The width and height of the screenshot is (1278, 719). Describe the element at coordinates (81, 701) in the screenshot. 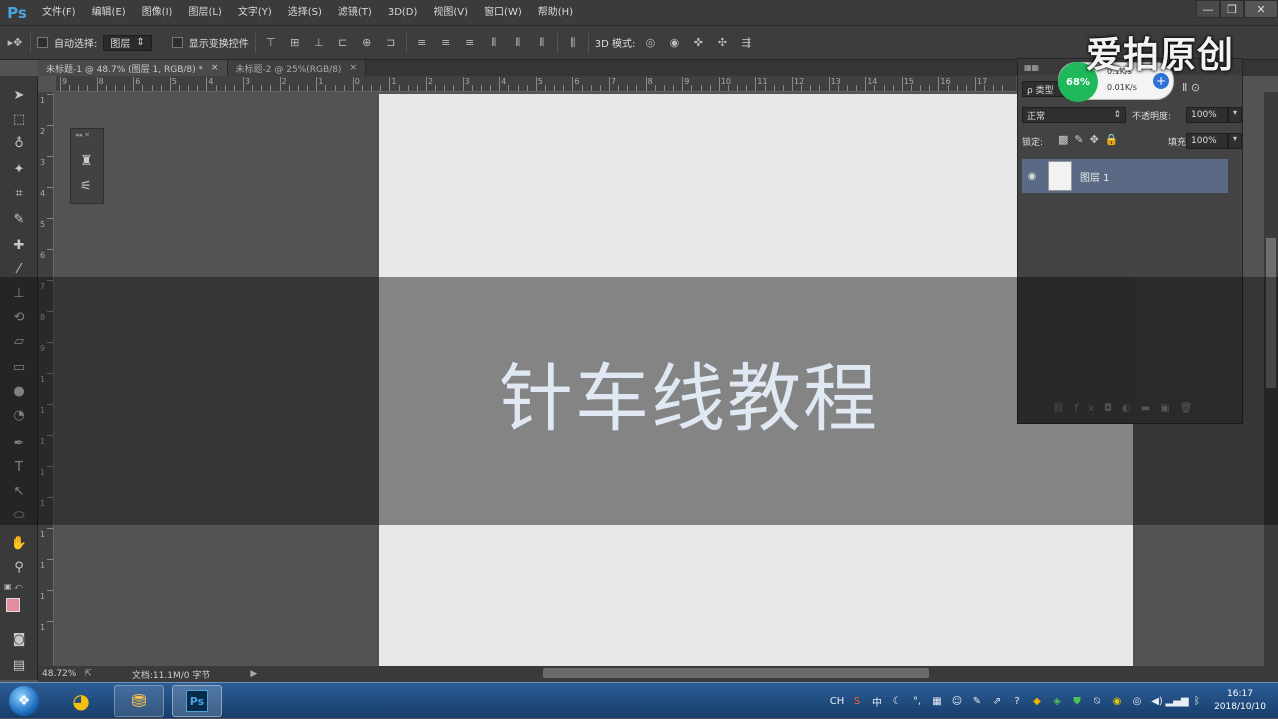

I see `taskbar-app-browser: ◕` at that location.